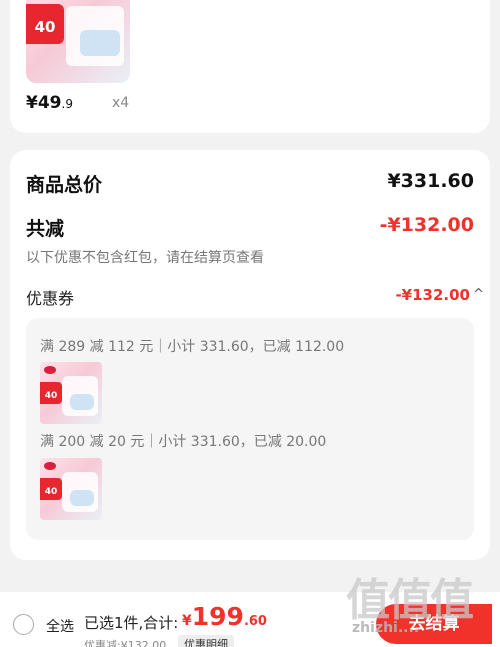 Image resolution: width=500 pixels, height=647 pixels. What do you see at coordinates (23, 624) in the screenshot?
I see `select-all-radio` at bounding box center [23, 624].